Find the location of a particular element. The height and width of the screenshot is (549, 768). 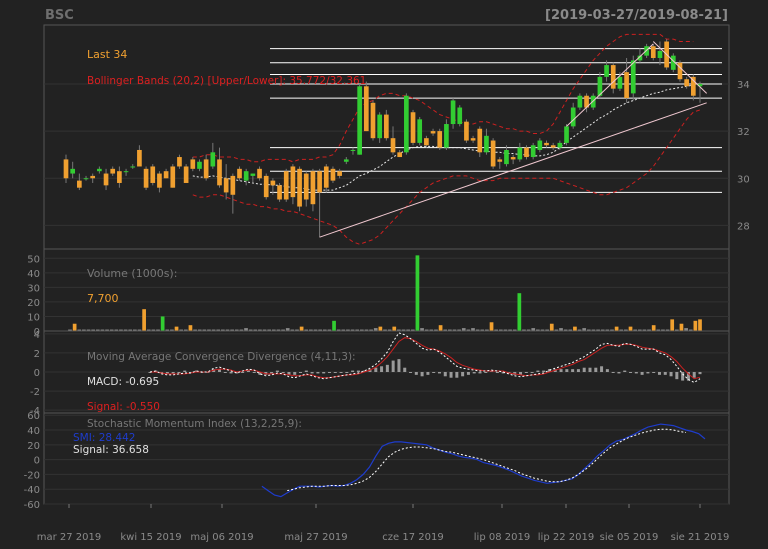

y-tick-label: 34 is located at coordinates (743, 85).